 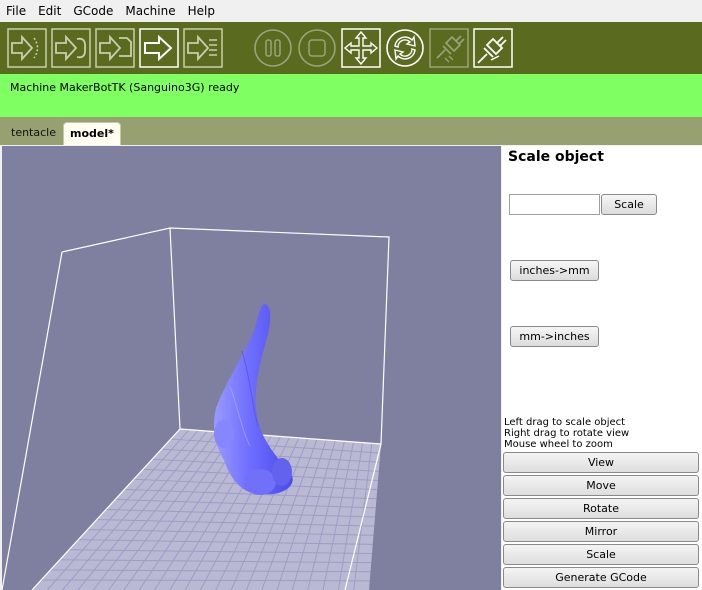 I want to click on upload-icon, so click(x=203, y=48).